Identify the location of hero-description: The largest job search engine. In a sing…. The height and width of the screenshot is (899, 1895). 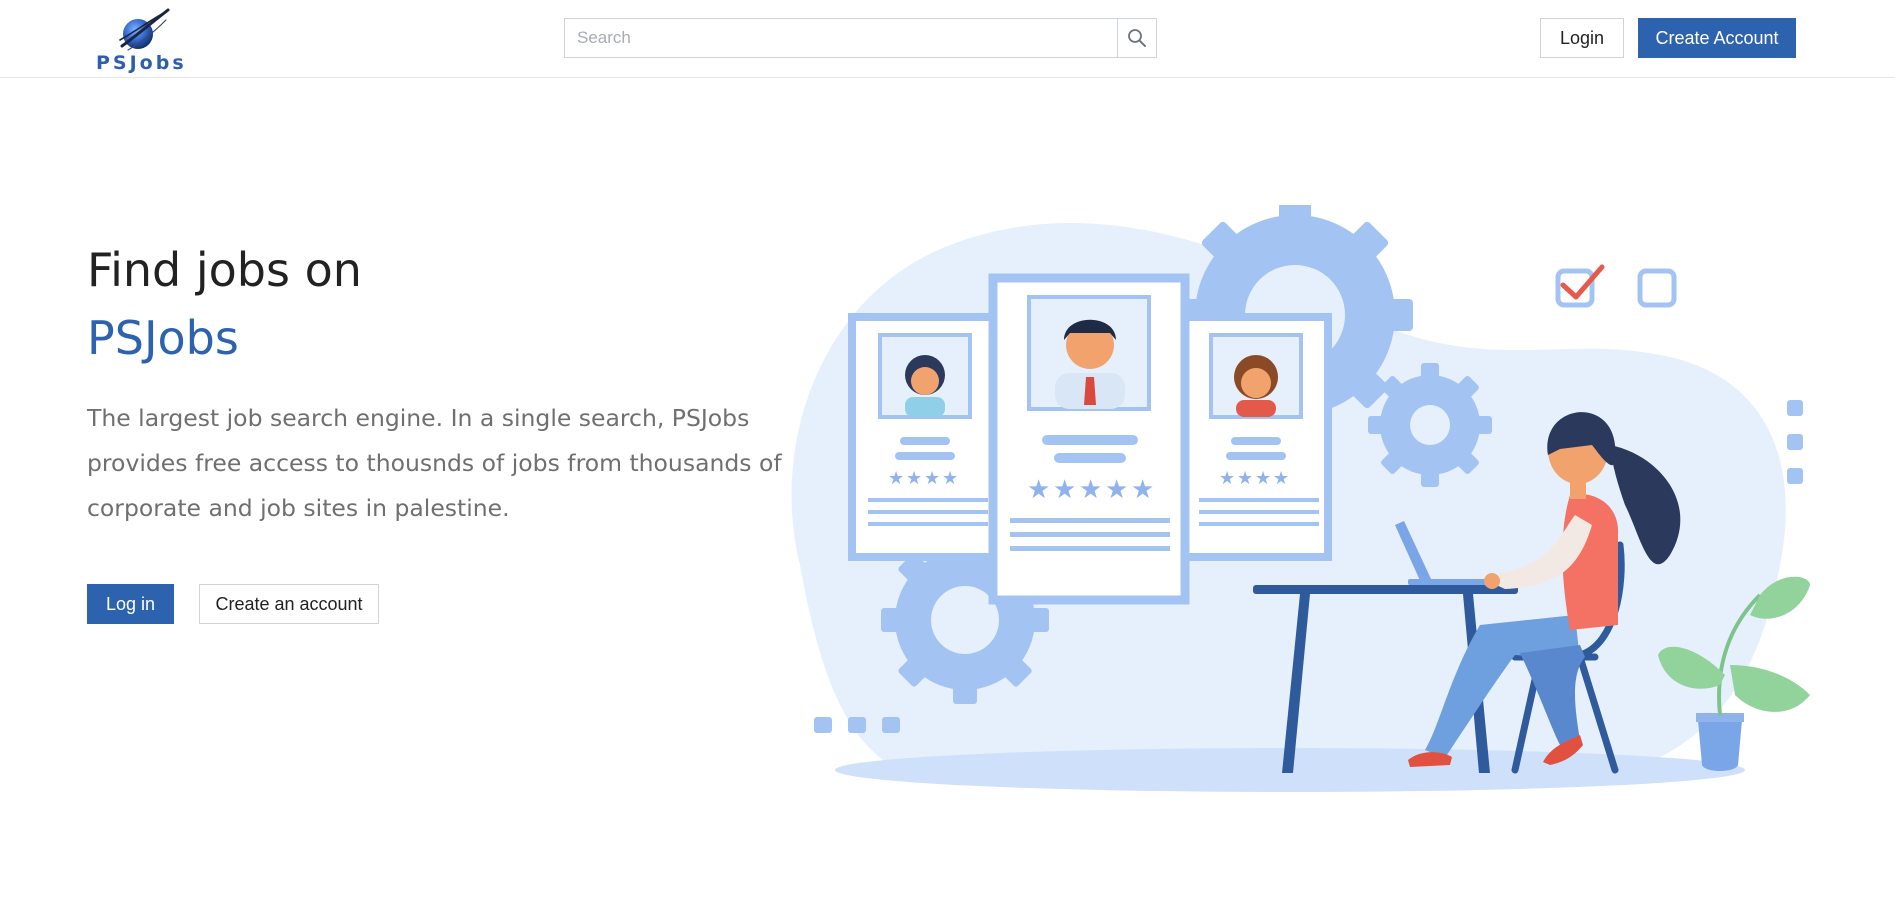
(434, 463).